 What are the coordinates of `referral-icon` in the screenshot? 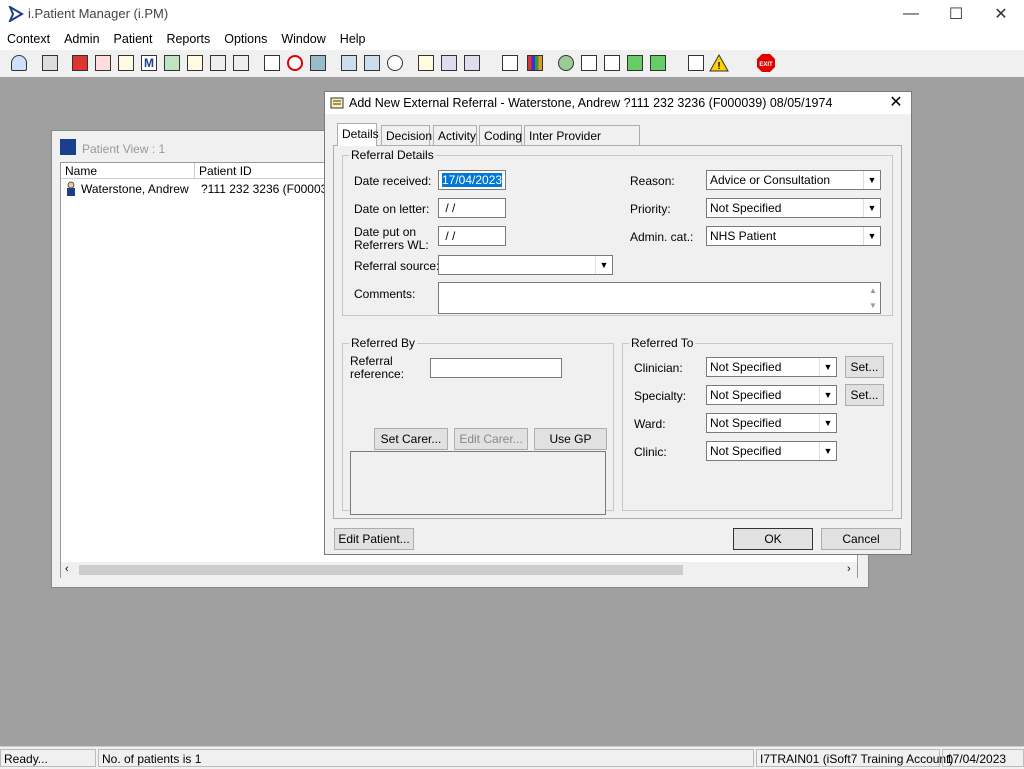 It's located at (80, 63).